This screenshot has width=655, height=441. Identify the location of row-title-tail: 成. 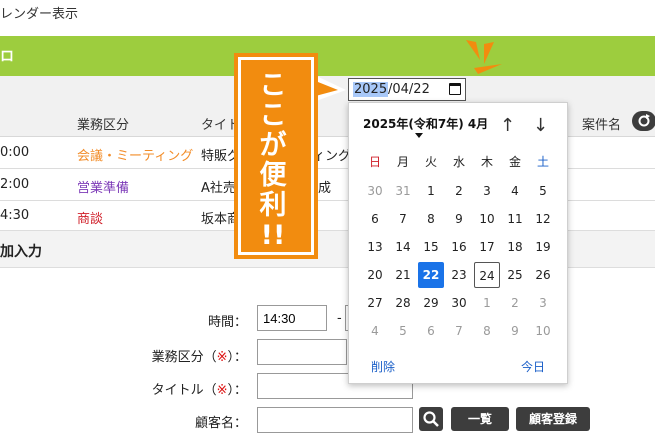
(325, 188).